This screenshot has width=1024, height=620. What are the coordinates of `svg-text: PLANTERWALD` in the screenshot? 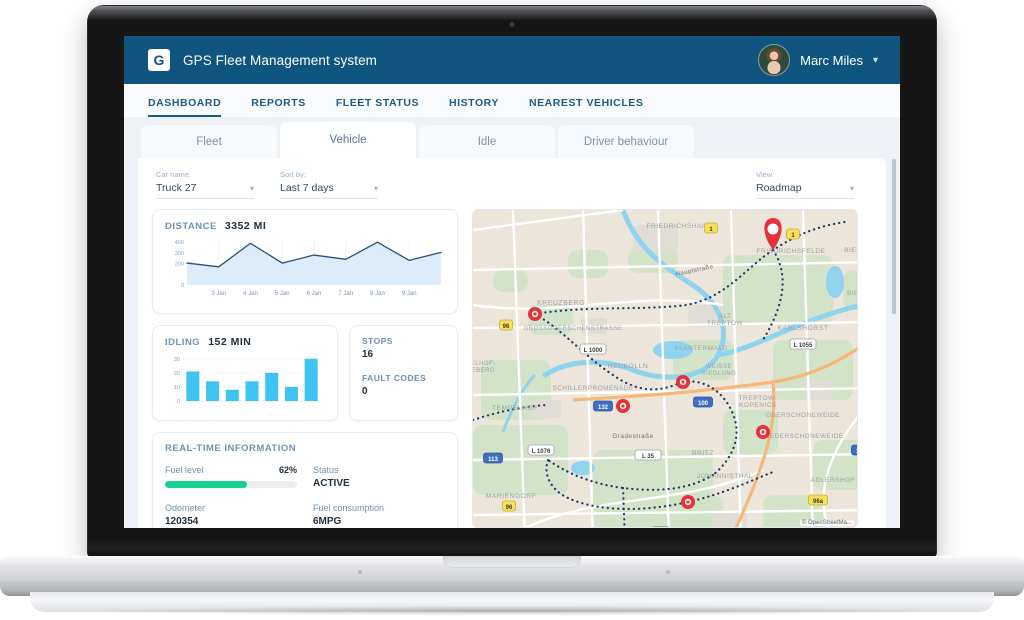 It's located at (700, 348).